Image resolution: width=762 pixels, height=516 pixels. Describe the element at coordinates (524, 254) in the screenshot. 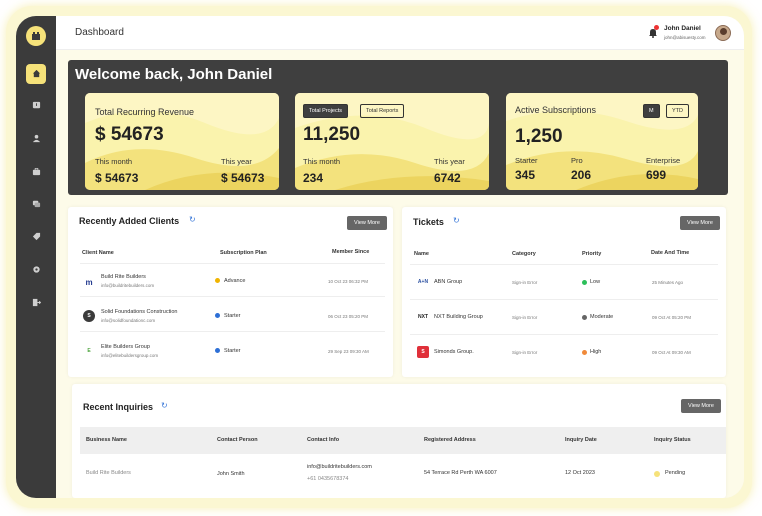

I see `column-header: Category` at that location.